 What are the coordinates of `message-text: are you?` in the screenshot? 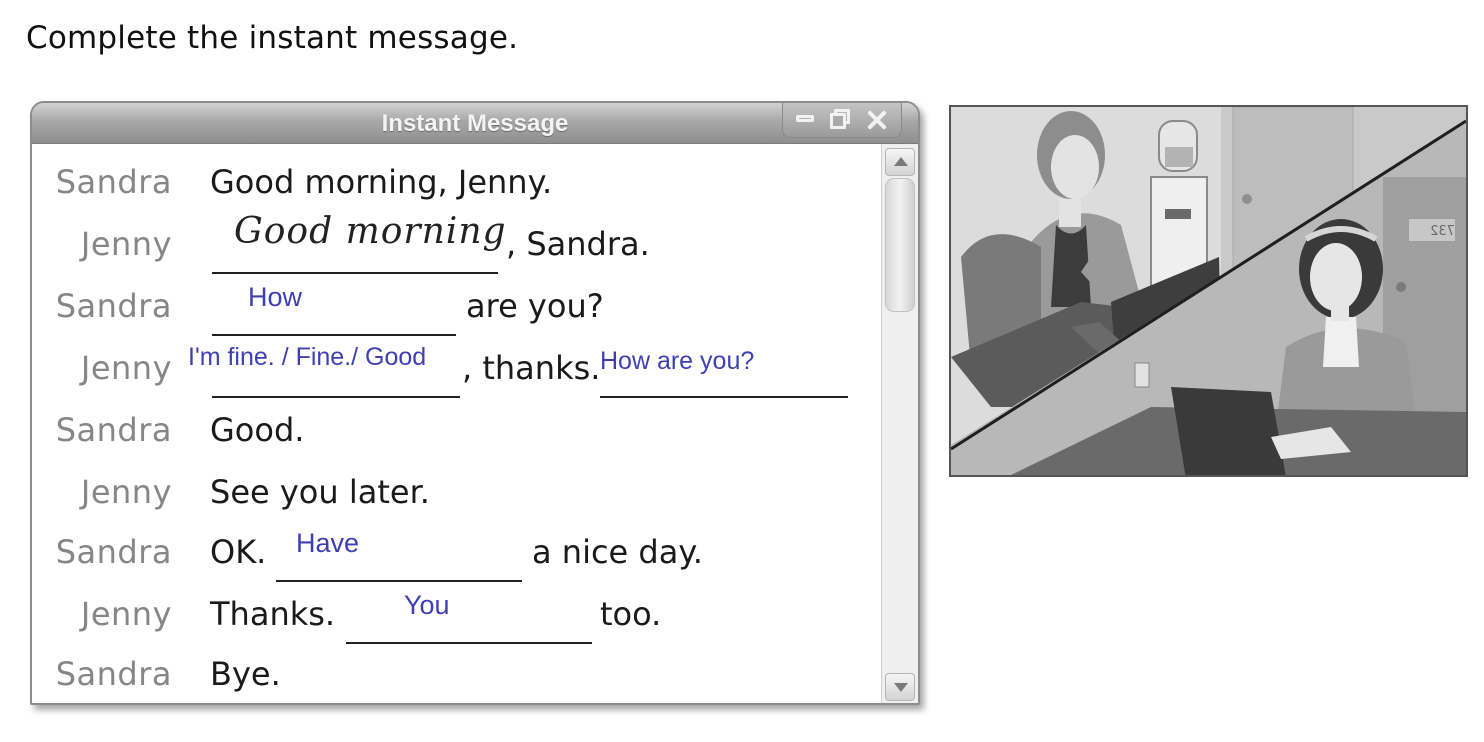 It's located at (535, 306).